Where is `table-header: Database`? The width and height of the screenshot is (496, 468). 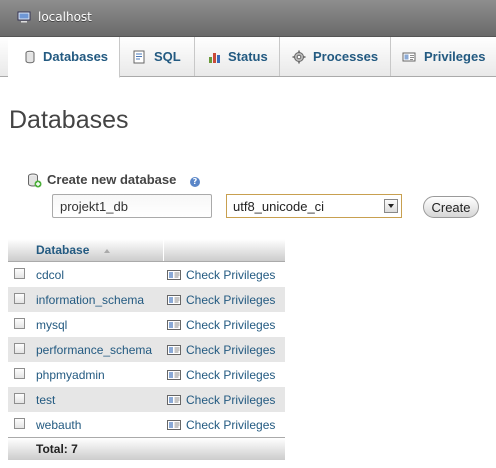
table-header: Database is located at coordinates (146, 250).